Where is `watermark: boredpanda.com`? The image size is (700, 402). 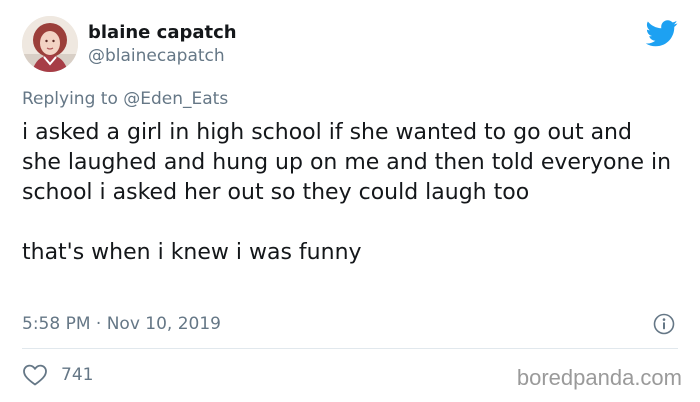 watermark: boredpanda.com is located at coordinates (599, 377).